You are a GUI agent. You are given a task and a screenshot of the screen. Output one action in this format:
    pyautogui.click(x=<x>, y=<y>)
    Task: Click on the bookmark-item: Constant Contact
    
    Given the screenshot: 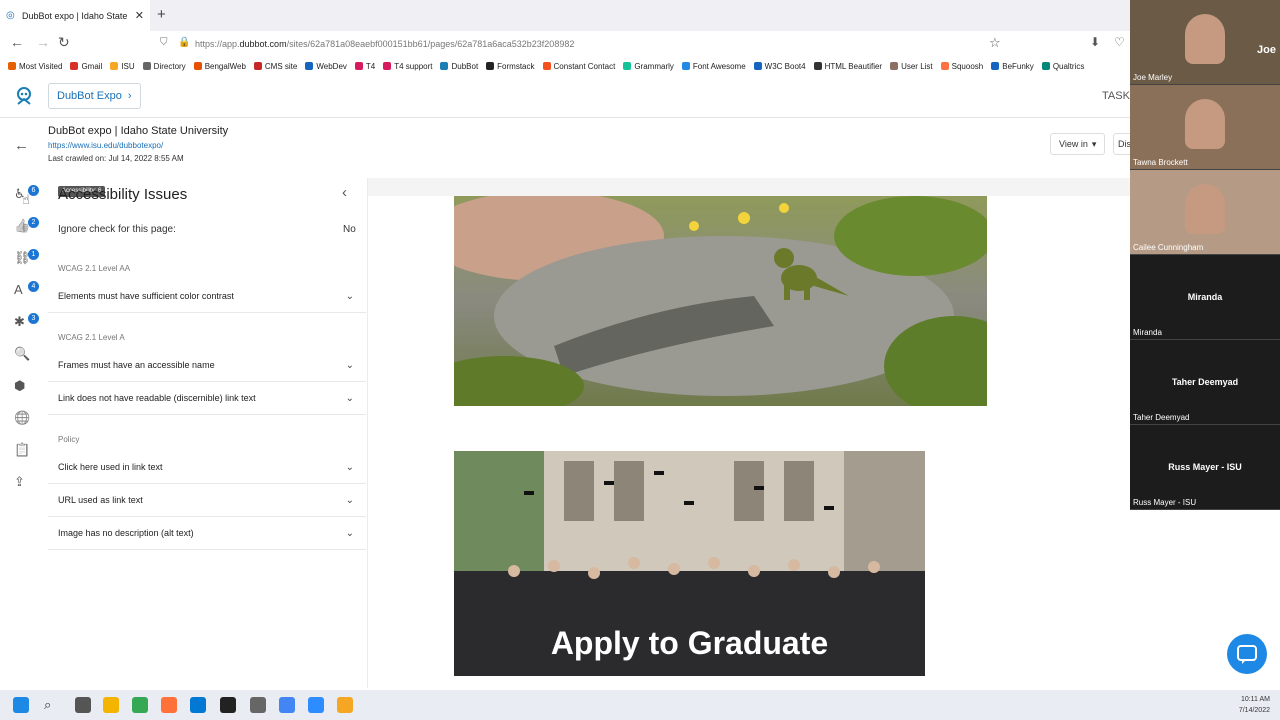 What is the action you would take?
    pyautogui.click(x=578, y=66)
    